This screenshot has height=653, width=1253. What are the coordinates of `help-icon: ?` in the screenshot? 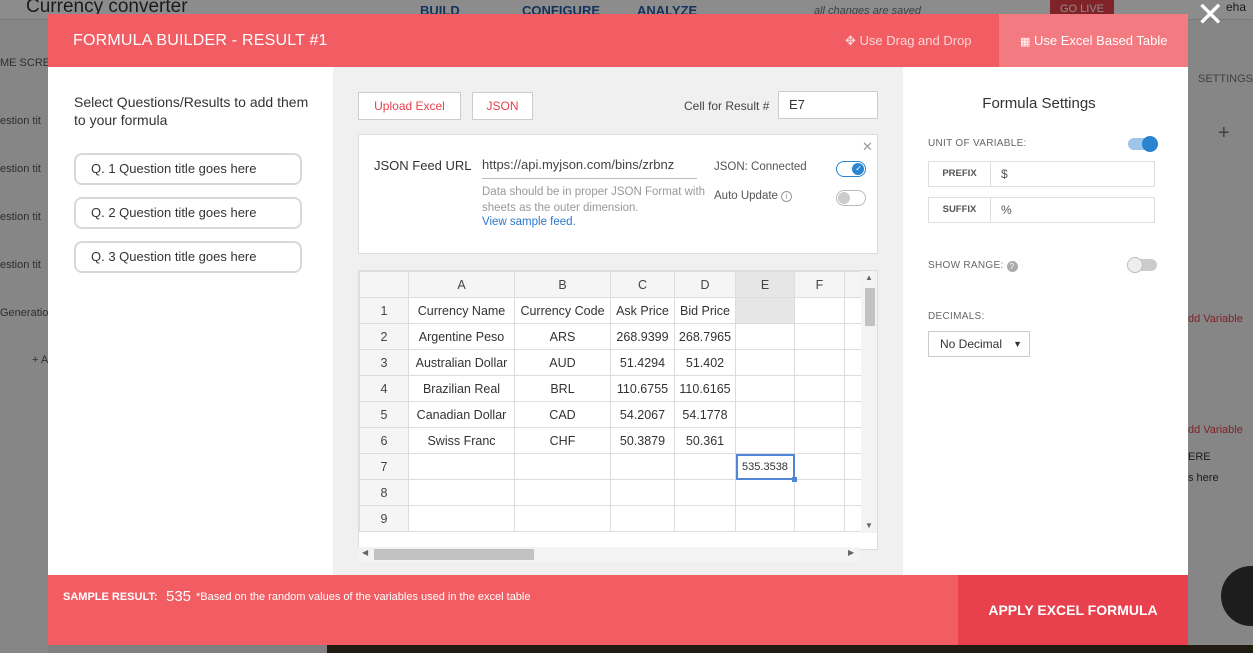 It's located at (1012, 266).